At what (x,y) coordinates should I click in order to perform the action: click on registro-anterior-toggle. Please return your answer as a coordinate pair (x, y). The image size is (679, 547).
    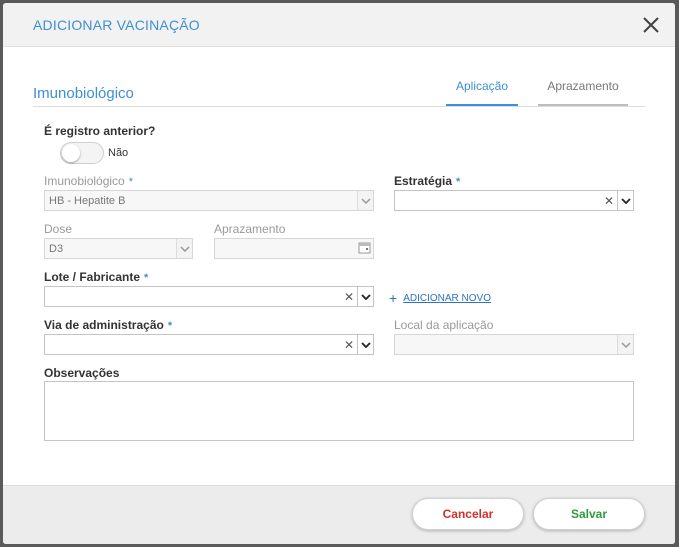
    Looking at the image, I should click on (82, 153).